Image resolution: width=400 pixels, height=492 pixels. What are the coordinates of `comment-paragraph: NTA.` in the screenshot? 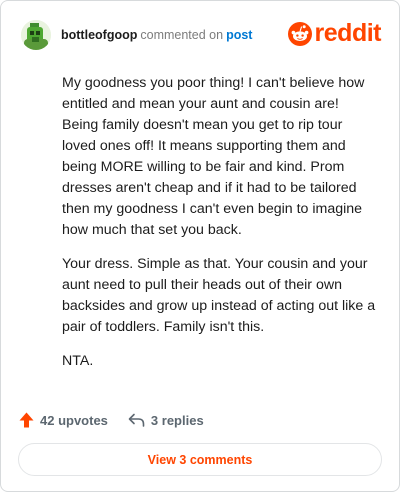 It's located at (78, 361).